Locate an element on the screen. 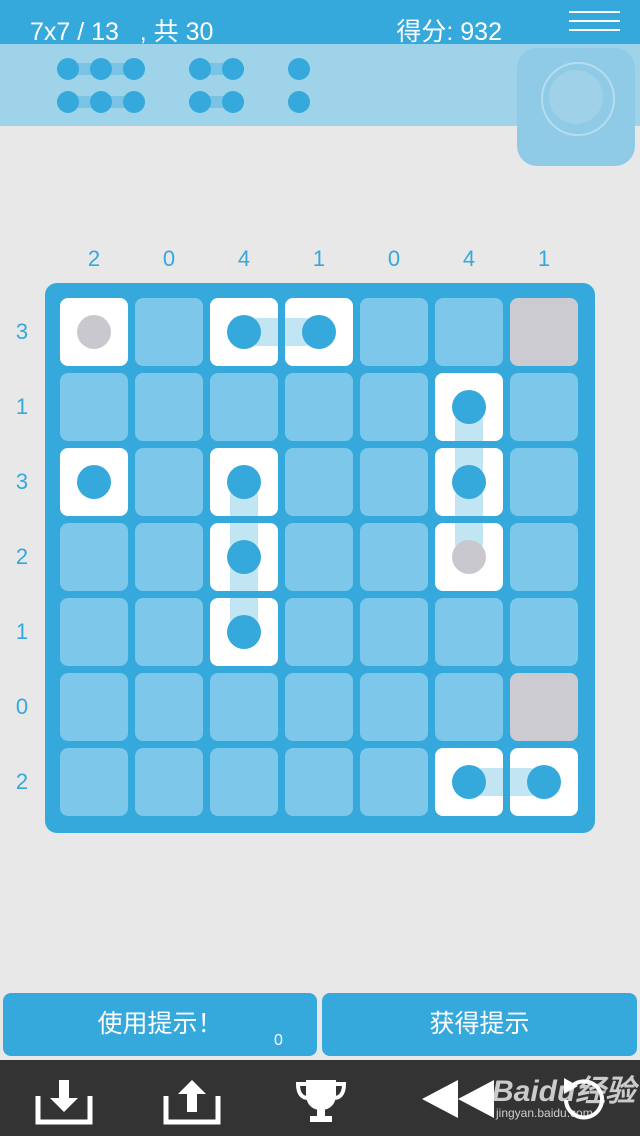 The width and height of the screenshot is (640, 1136). download-icon is located at coordinates (64, 1098).